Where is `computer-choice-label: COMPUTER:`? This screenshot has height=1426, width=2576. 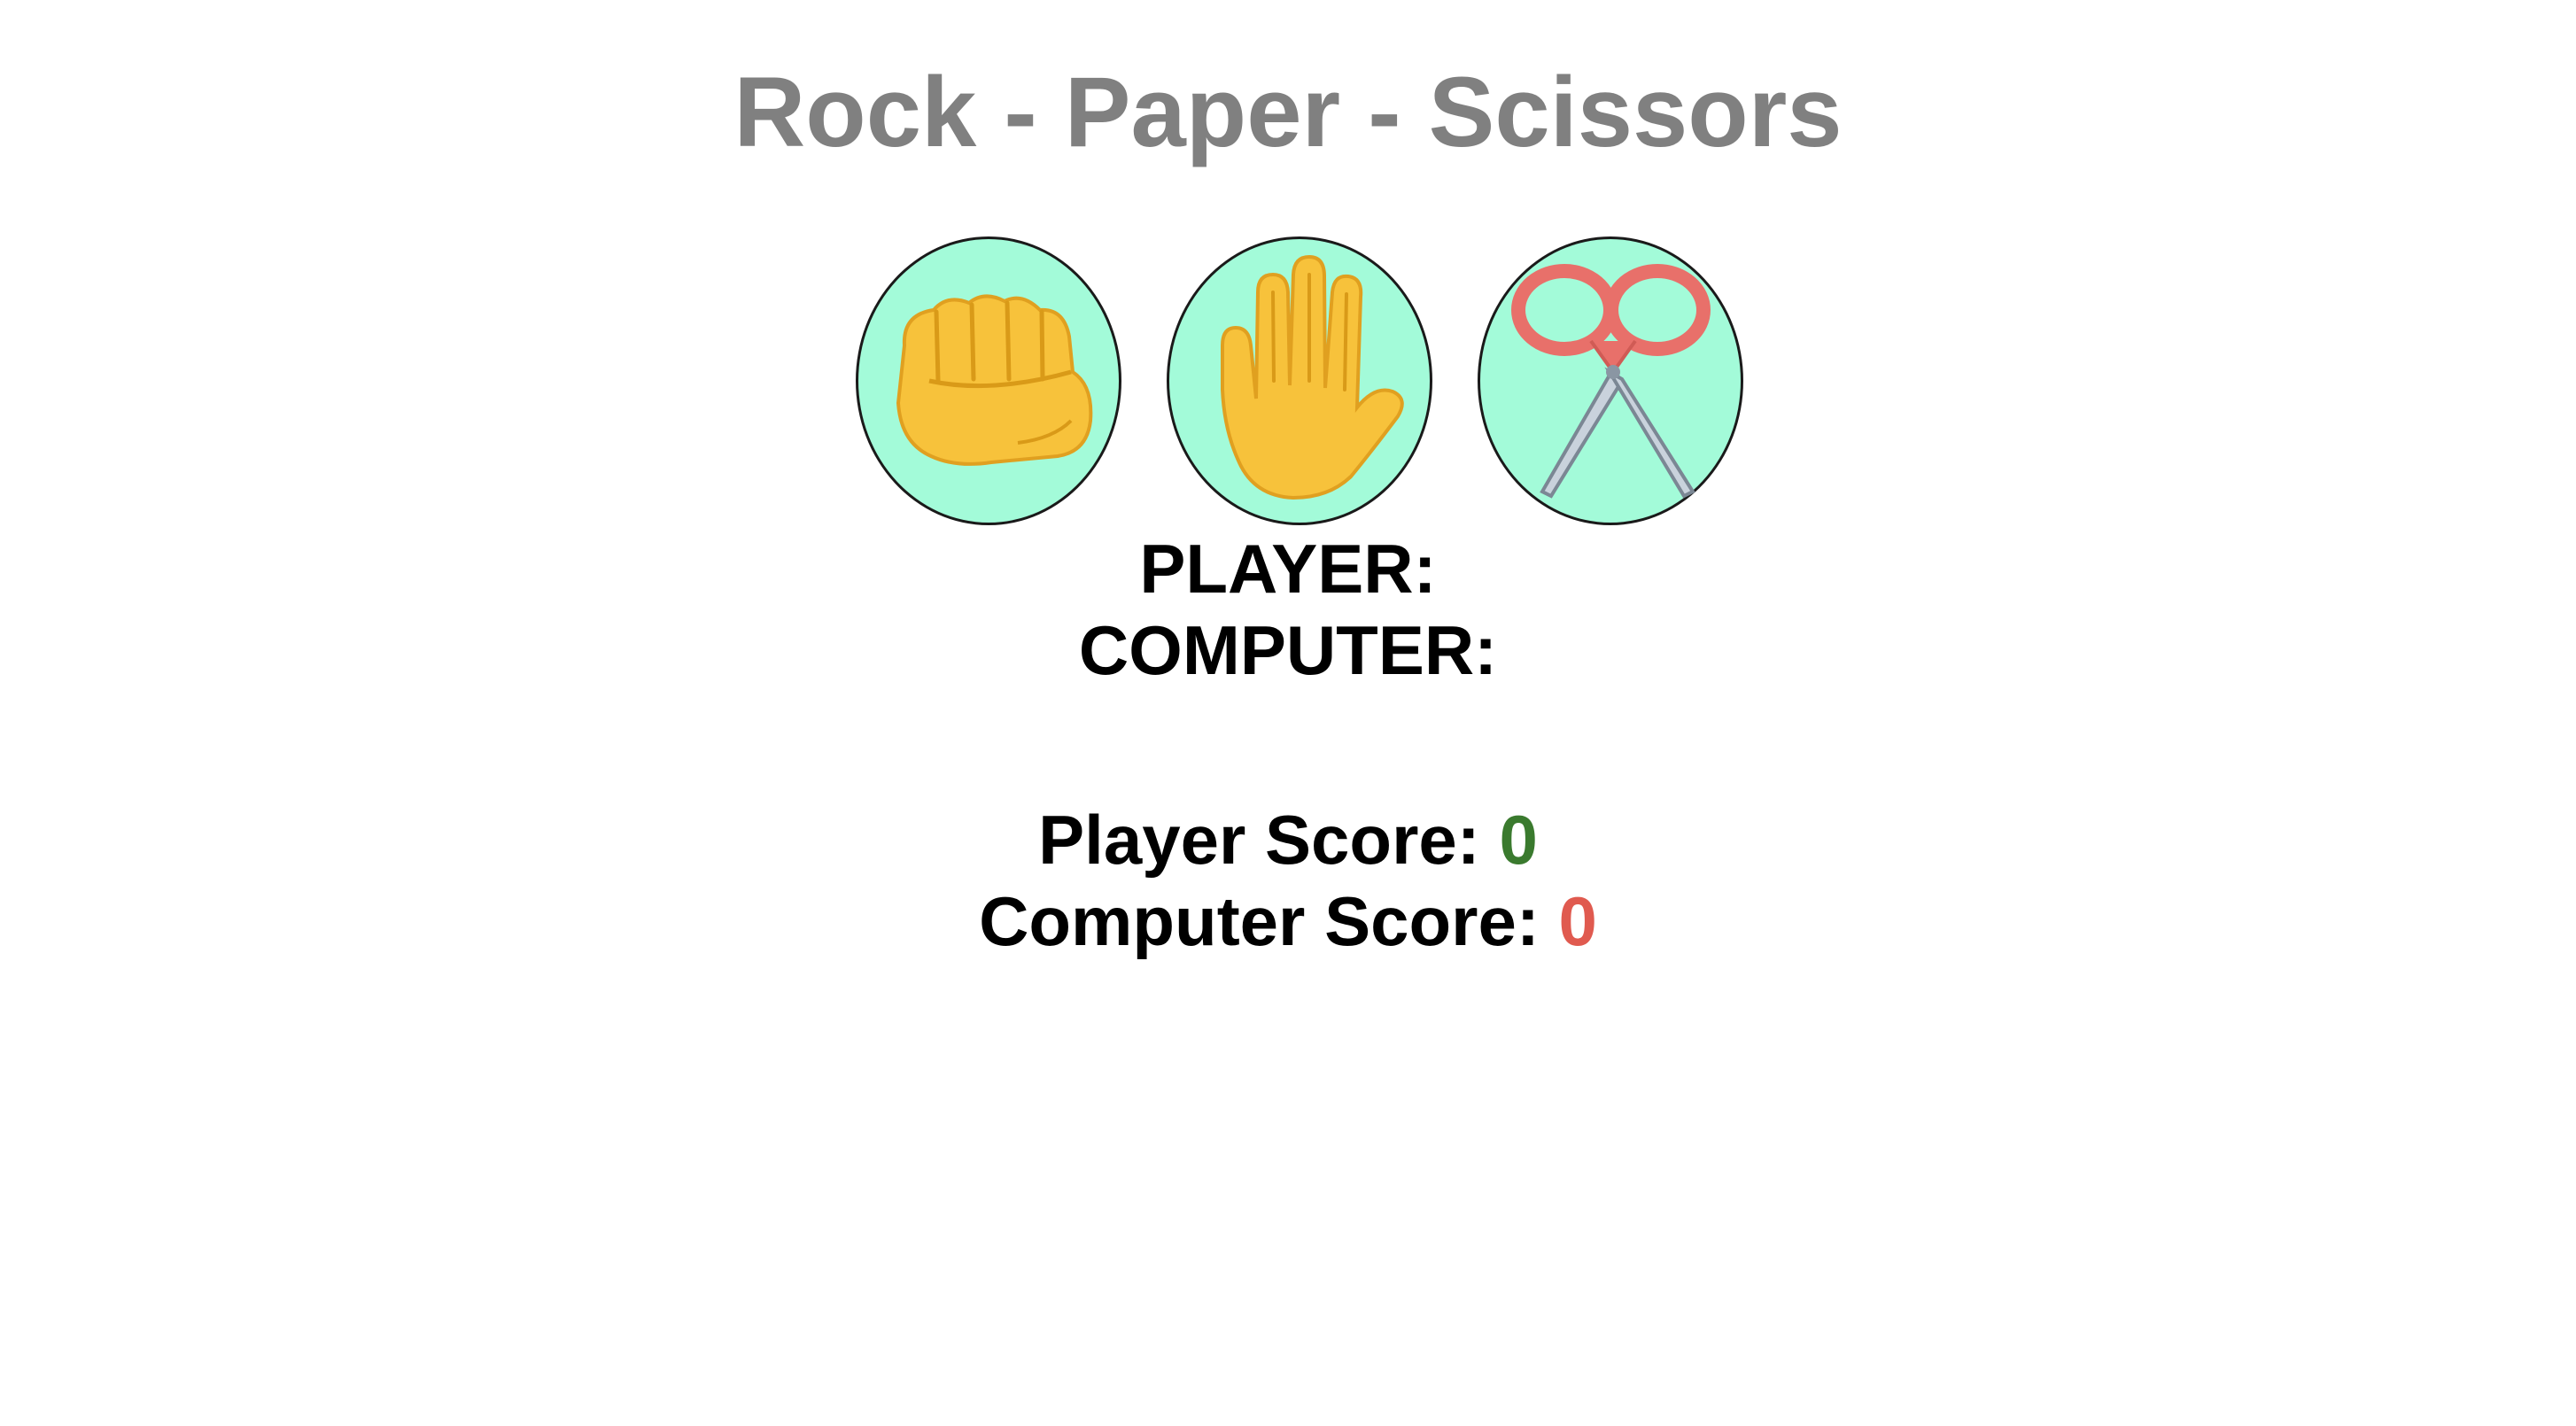 computer-choice-label: COMPUTER: is located at coordinates (1288, 650).